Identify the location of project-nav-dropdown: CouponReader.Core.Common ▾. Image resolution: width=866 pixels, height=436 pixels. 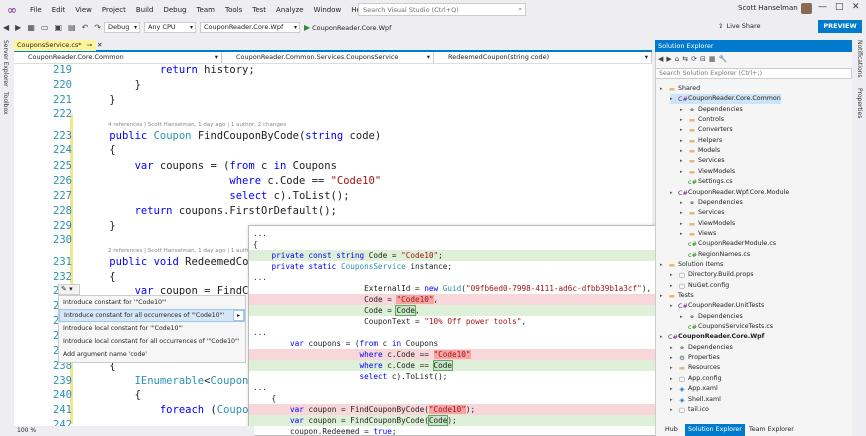
(118, 57).